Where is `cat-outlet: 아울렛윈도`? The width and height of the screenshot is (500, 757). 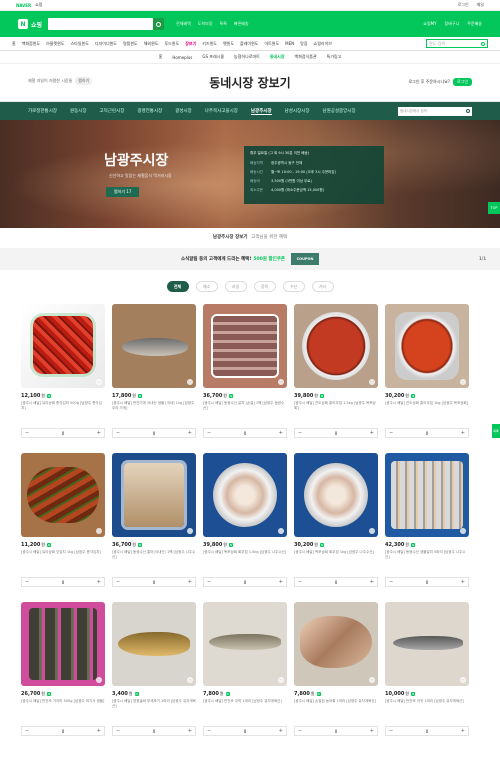
cat-outlet: 아울렛윈도 is located at coordinates (55, 44).